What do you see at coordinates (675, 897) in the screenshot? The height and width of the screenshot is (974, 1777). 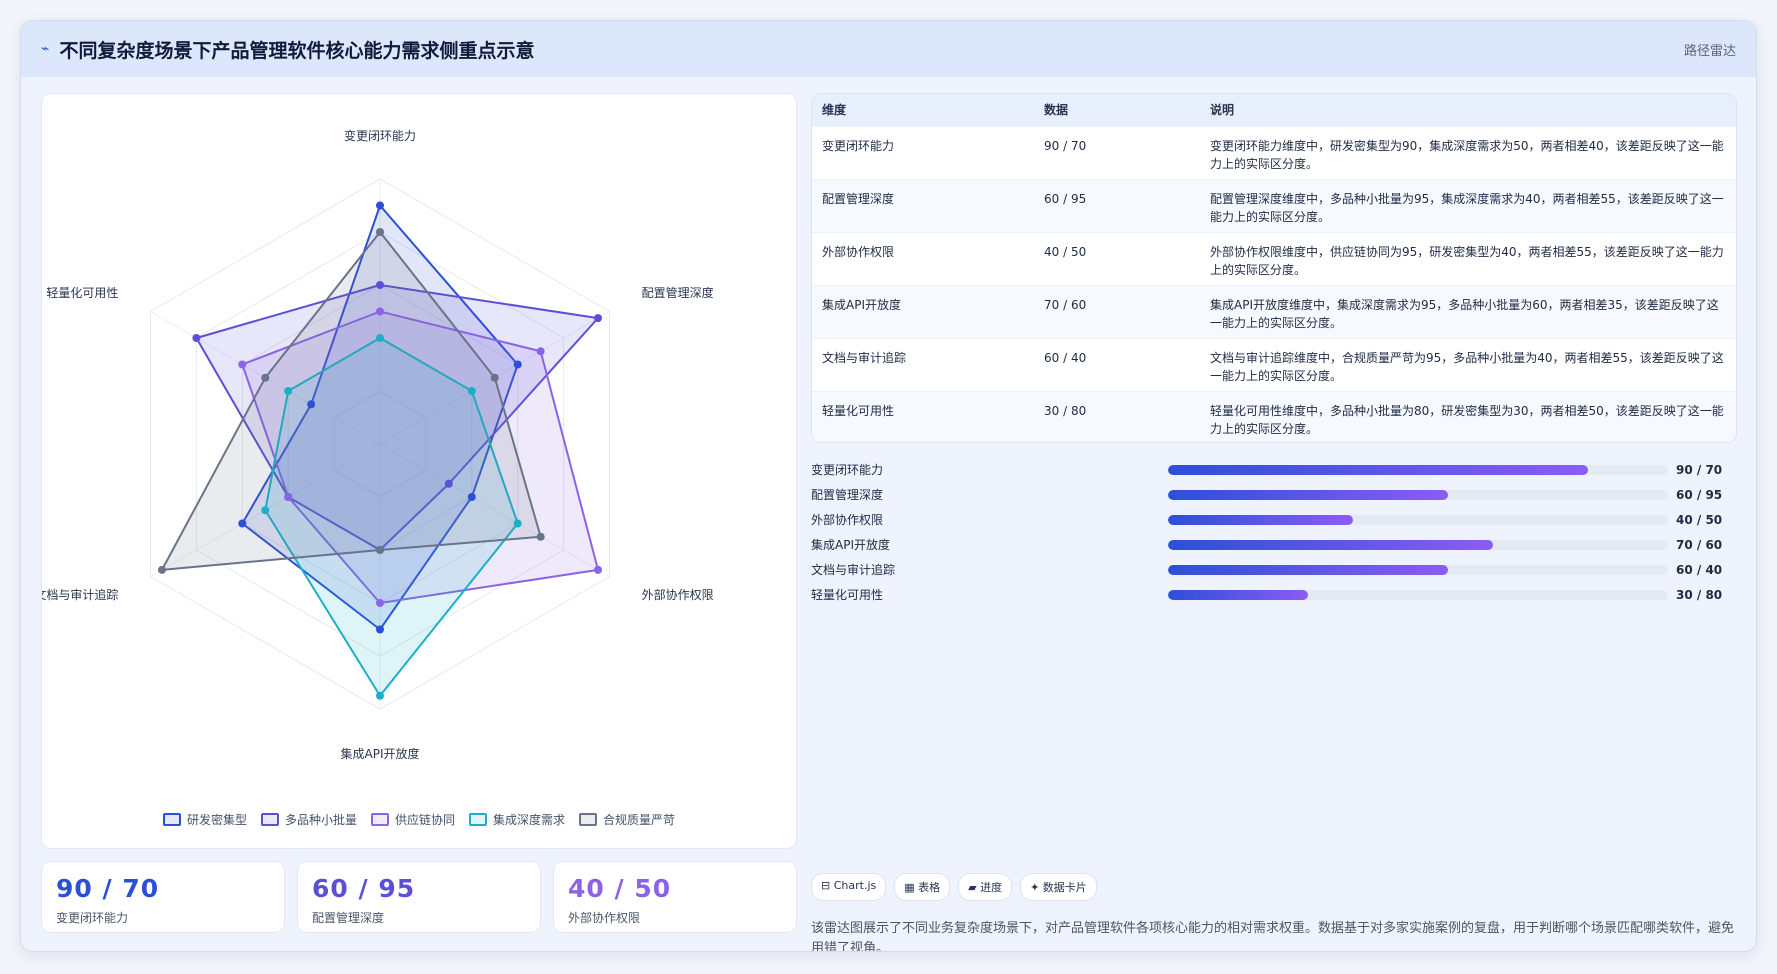 I see `kpi-card-3: 40 / 50 外部协作权限` at bounding box center [675, 897].